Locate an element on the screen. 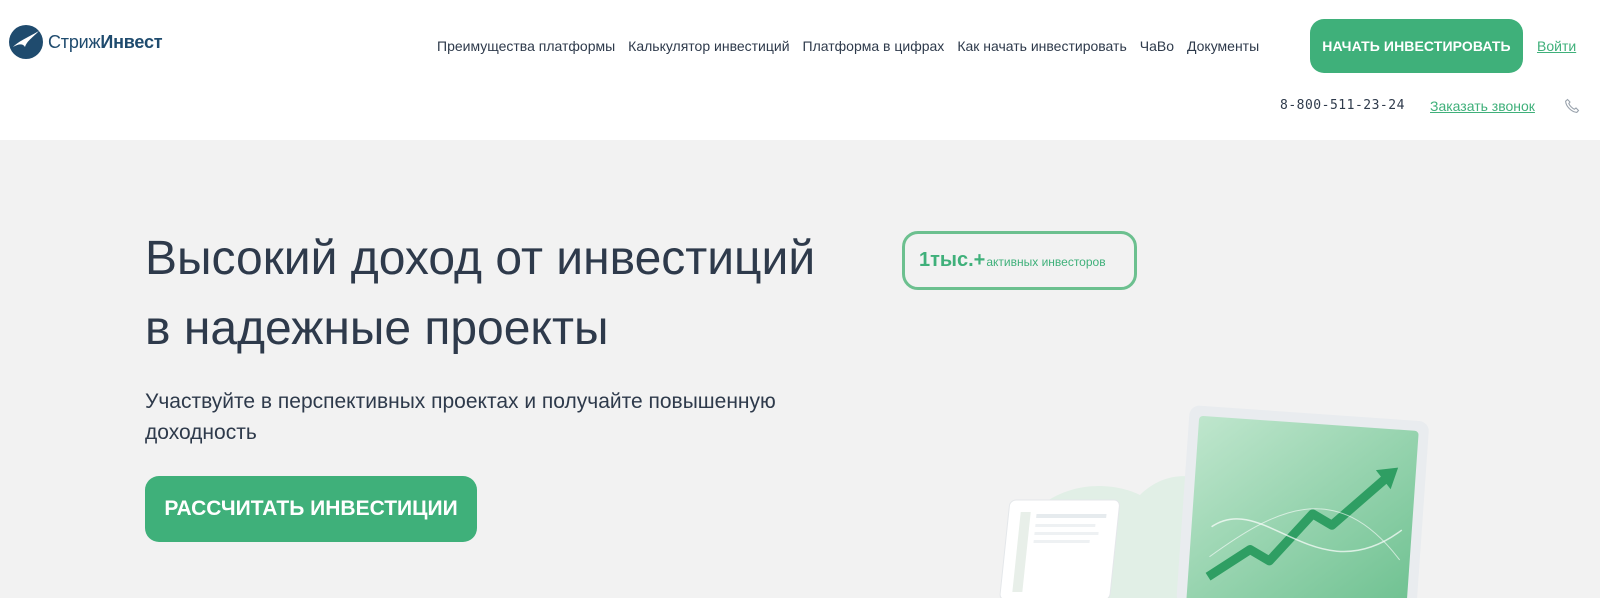 This screenshot has height=598, width=1600. nav-item-calculator: Калькулятор инвестиций is located at coordinates (708, 46).